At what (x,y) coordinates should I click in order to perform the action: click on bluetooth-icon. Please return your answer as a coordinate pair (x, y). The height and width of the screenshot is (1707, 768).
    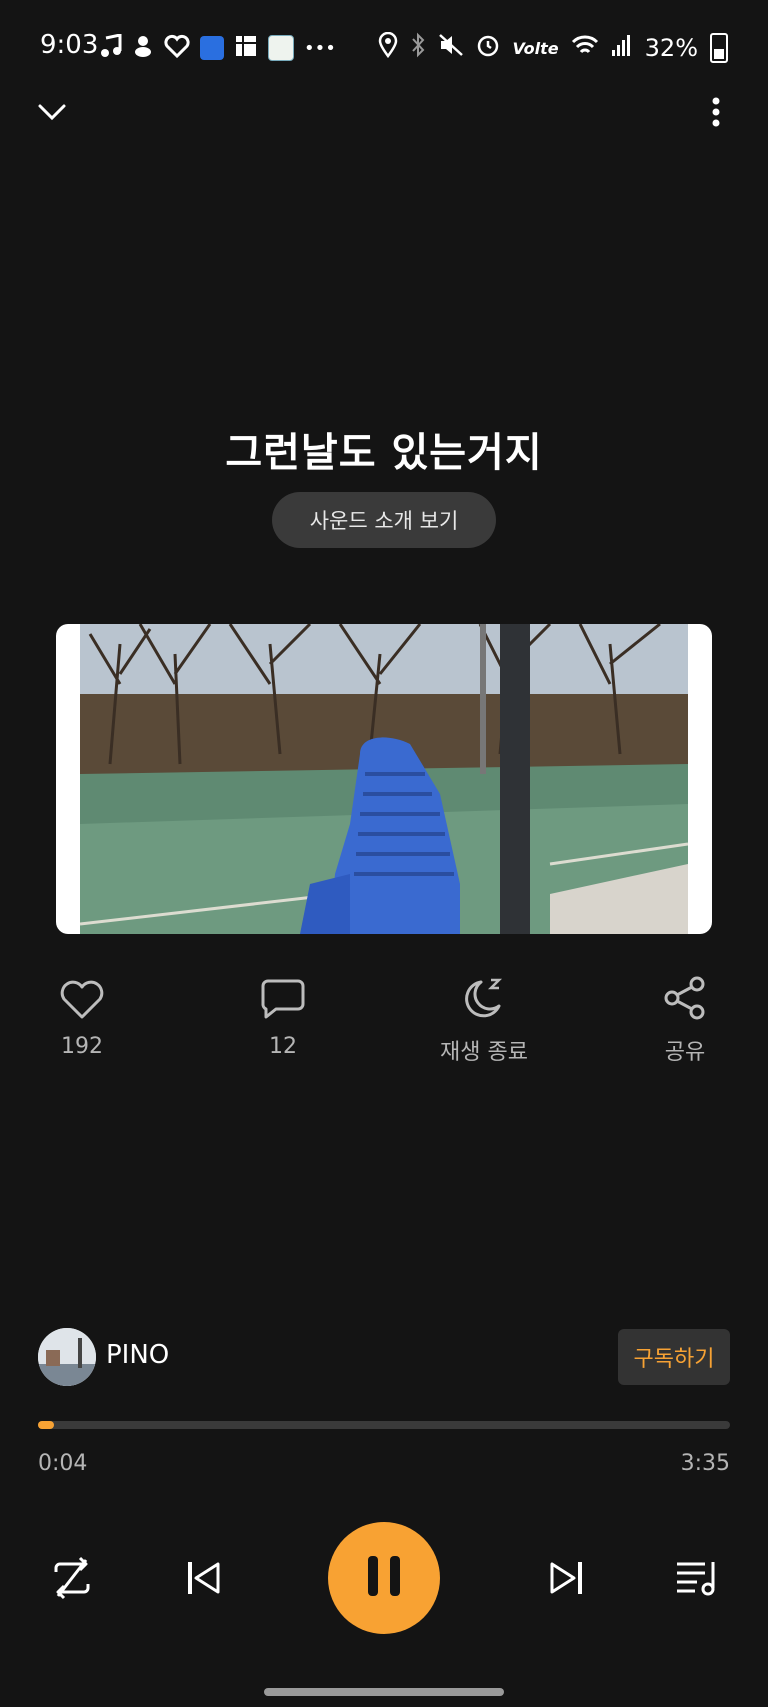
    Looking at the image, I should click on (418, 48).